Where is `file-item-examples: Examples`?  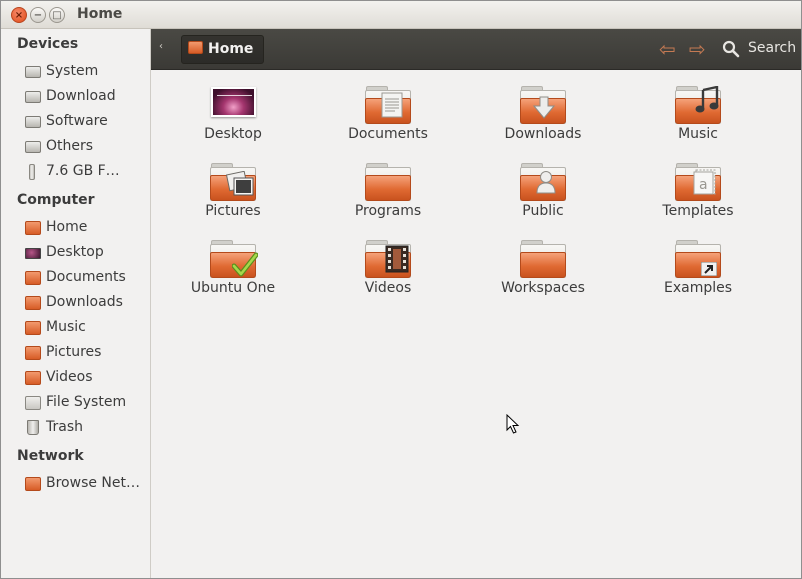 file-item-examples: Examples is located at coordinates (698, 260).